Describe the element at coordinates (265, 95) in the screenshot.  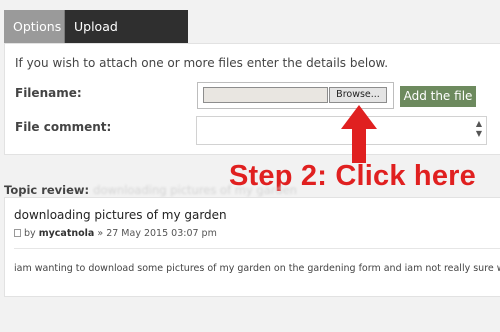
I see `file-path-field` at that location.